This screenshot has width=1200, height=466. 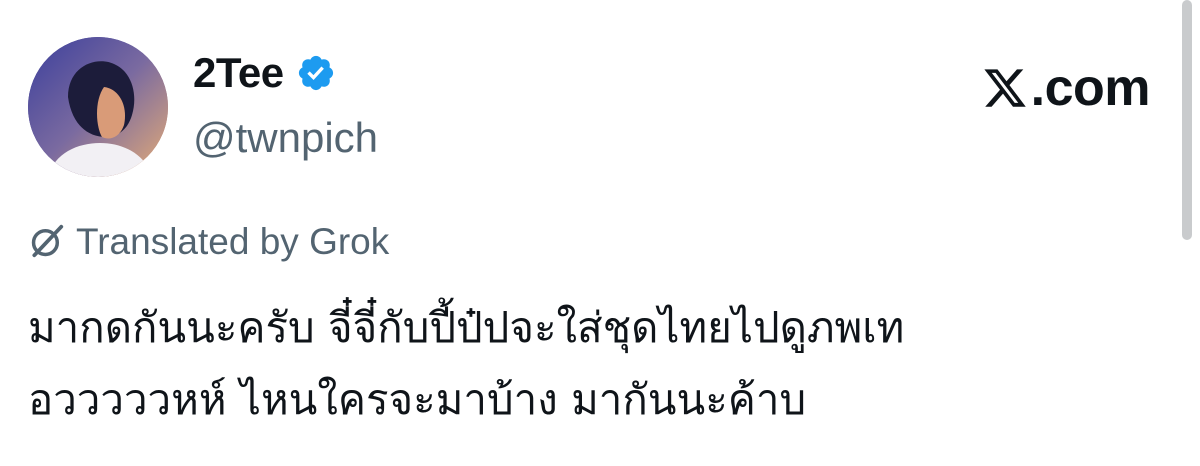 What do you see at coordinates (316, 73) in the screenshot?
I see `verified-badge-icon` at bounding box center [316, 73].